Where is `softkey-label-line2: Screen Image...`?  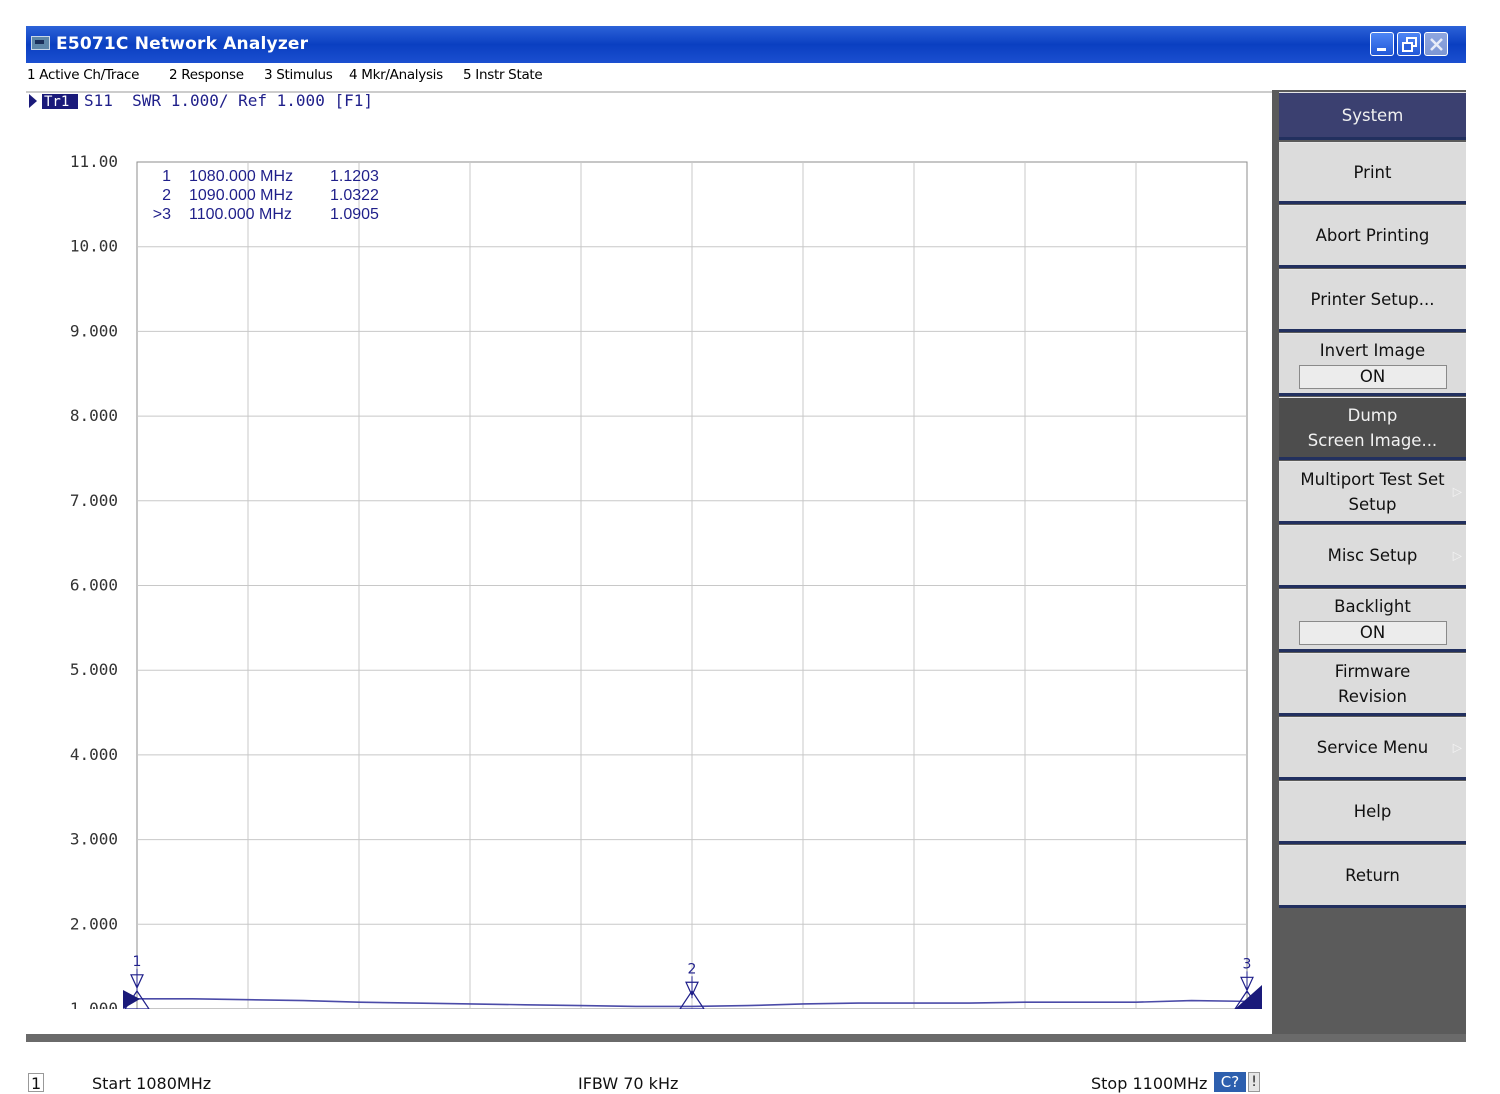
softkey-label-line2: Screen Image... is located at coordinates (1372, 440).